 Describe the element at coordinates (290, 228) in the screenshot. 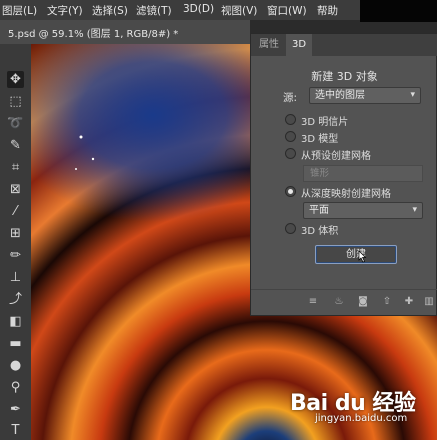

I see `radio-volume` at that location.